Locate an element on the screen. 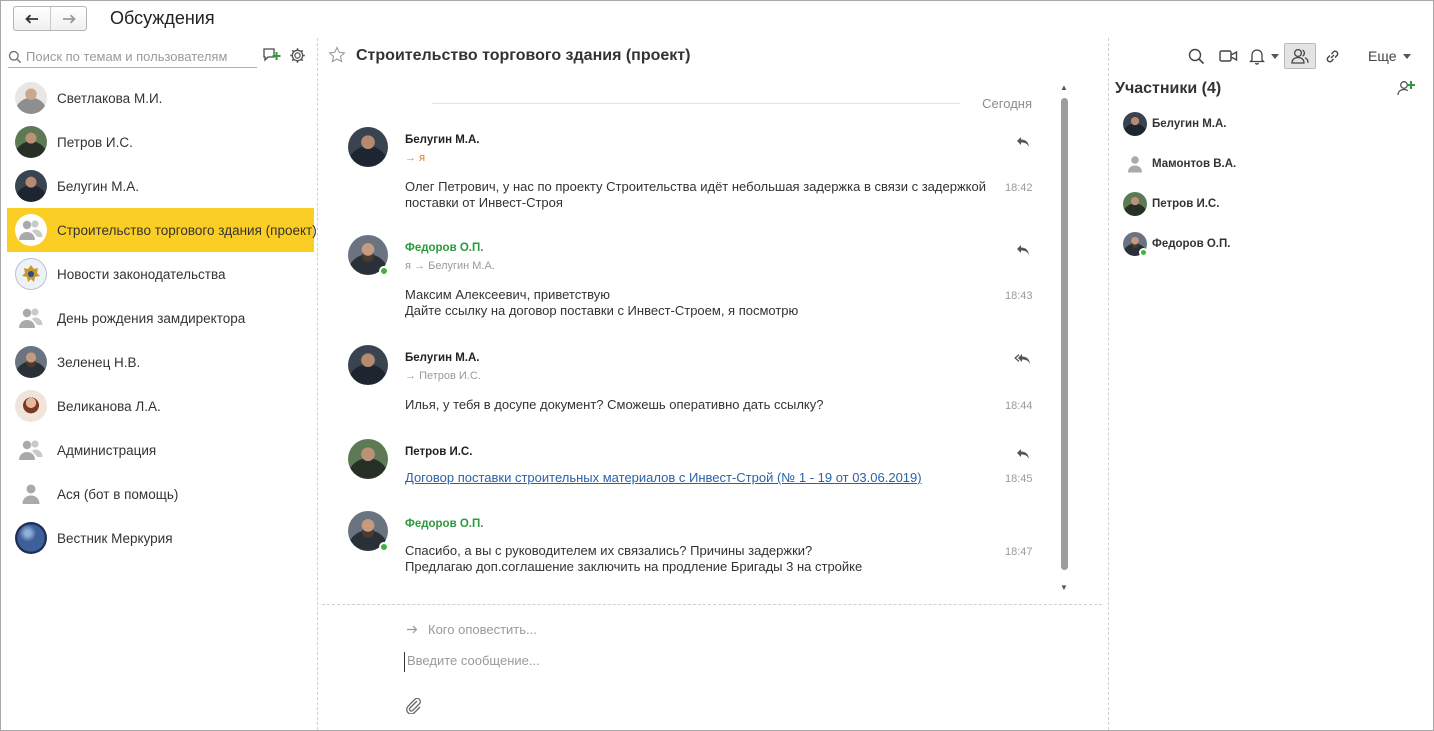  group-icon is located at coordinates (31, 318).